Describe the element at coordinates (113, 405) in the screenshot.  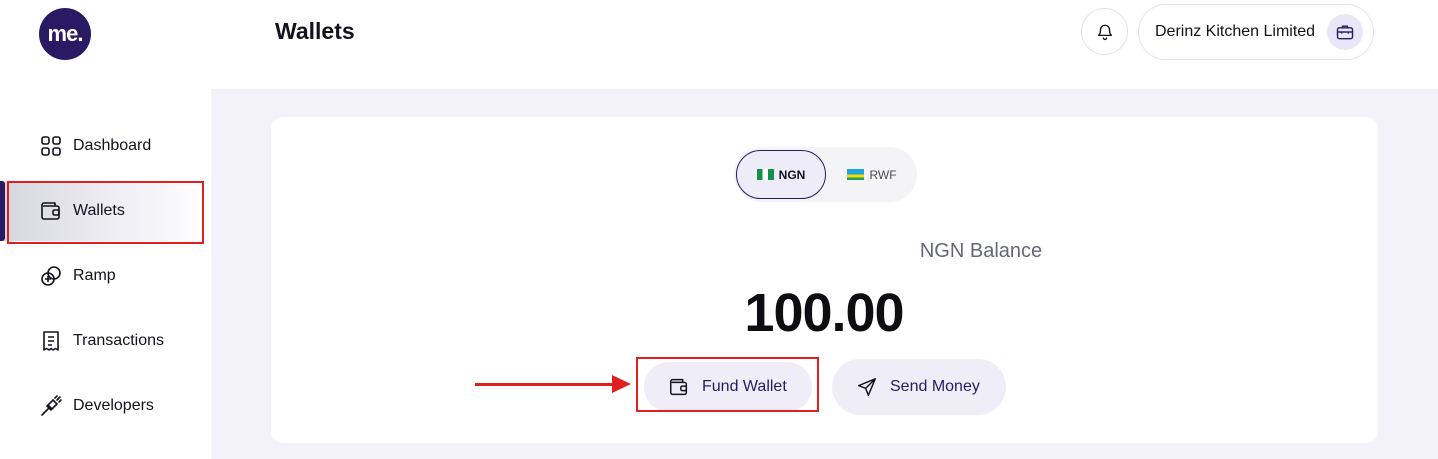
I see `sidebar-item-label: Developers` at that location.